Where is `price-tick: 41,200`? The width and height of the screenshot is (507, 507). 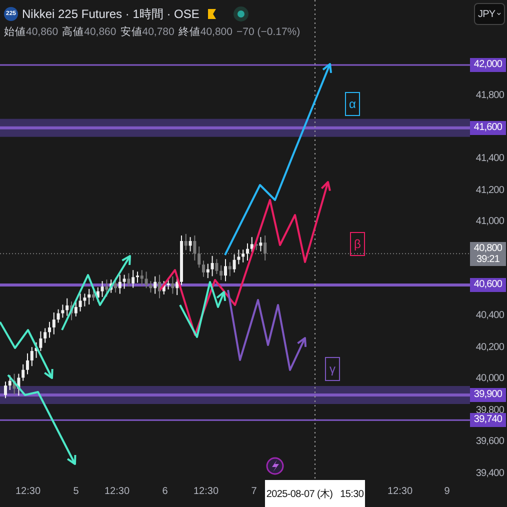
price-tick: 41,200 is located at coordinates (490, 190).